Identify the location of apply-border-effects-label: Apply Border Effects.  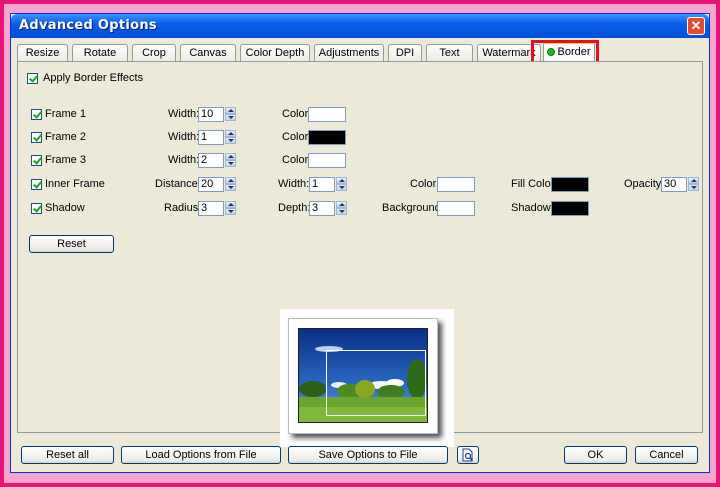
(93, 78).